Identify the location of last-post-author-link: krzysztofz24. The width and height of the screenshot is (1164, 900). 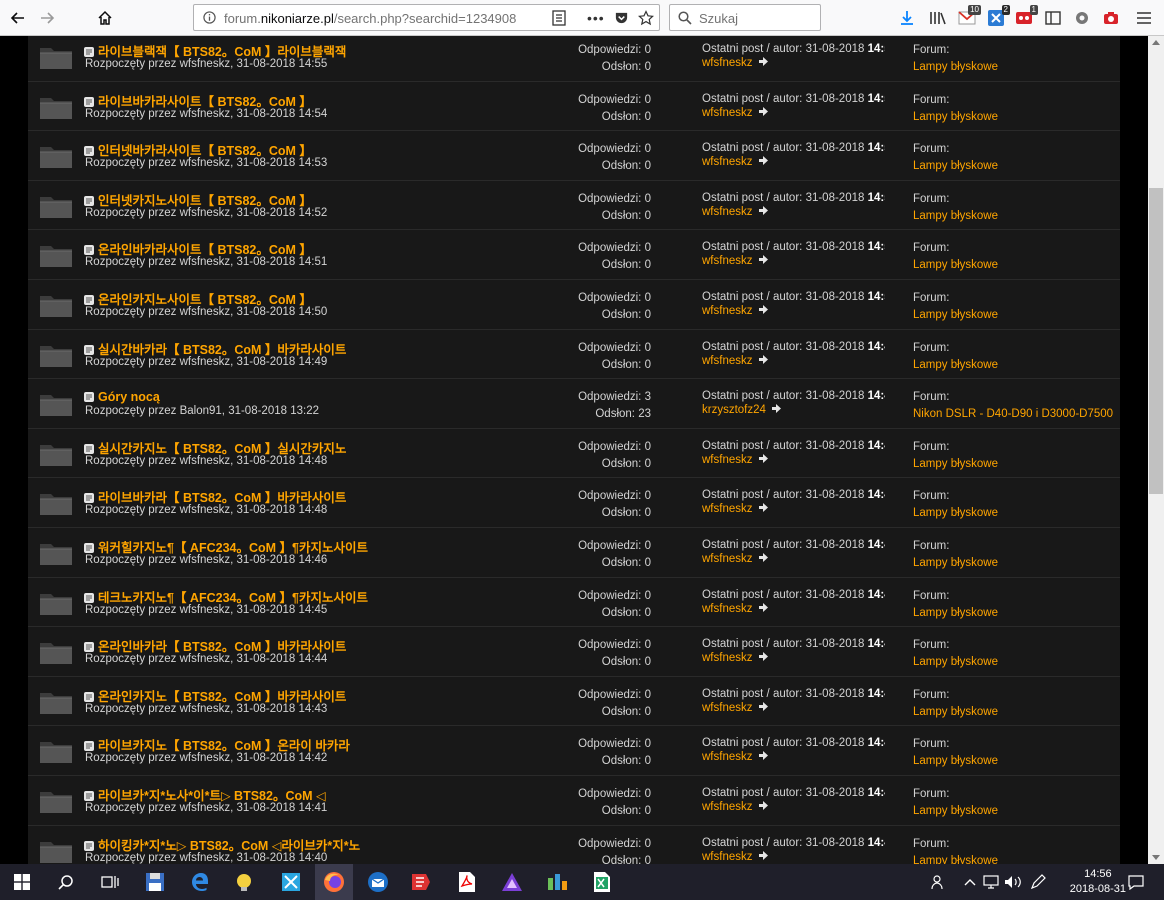
(734, 410).